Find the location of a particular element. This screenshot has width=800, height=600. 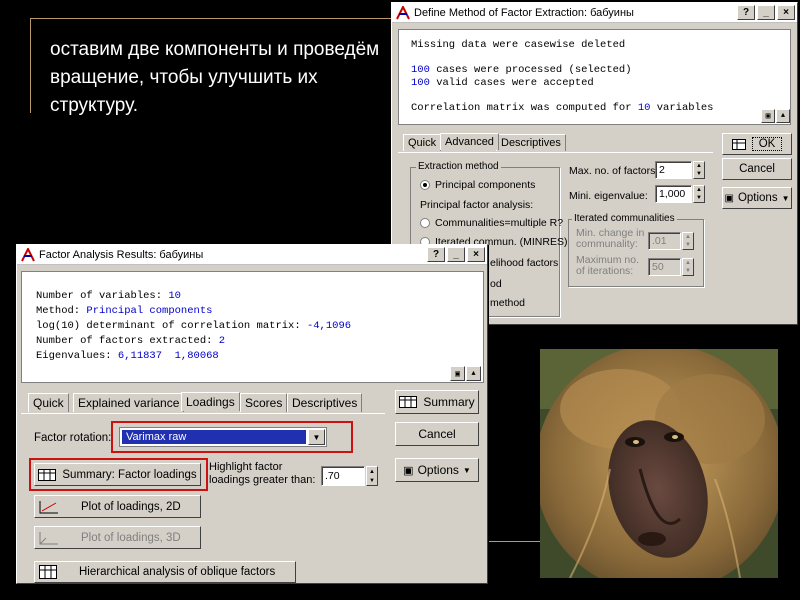

define-tab-line is located at coordinates (555, 152).